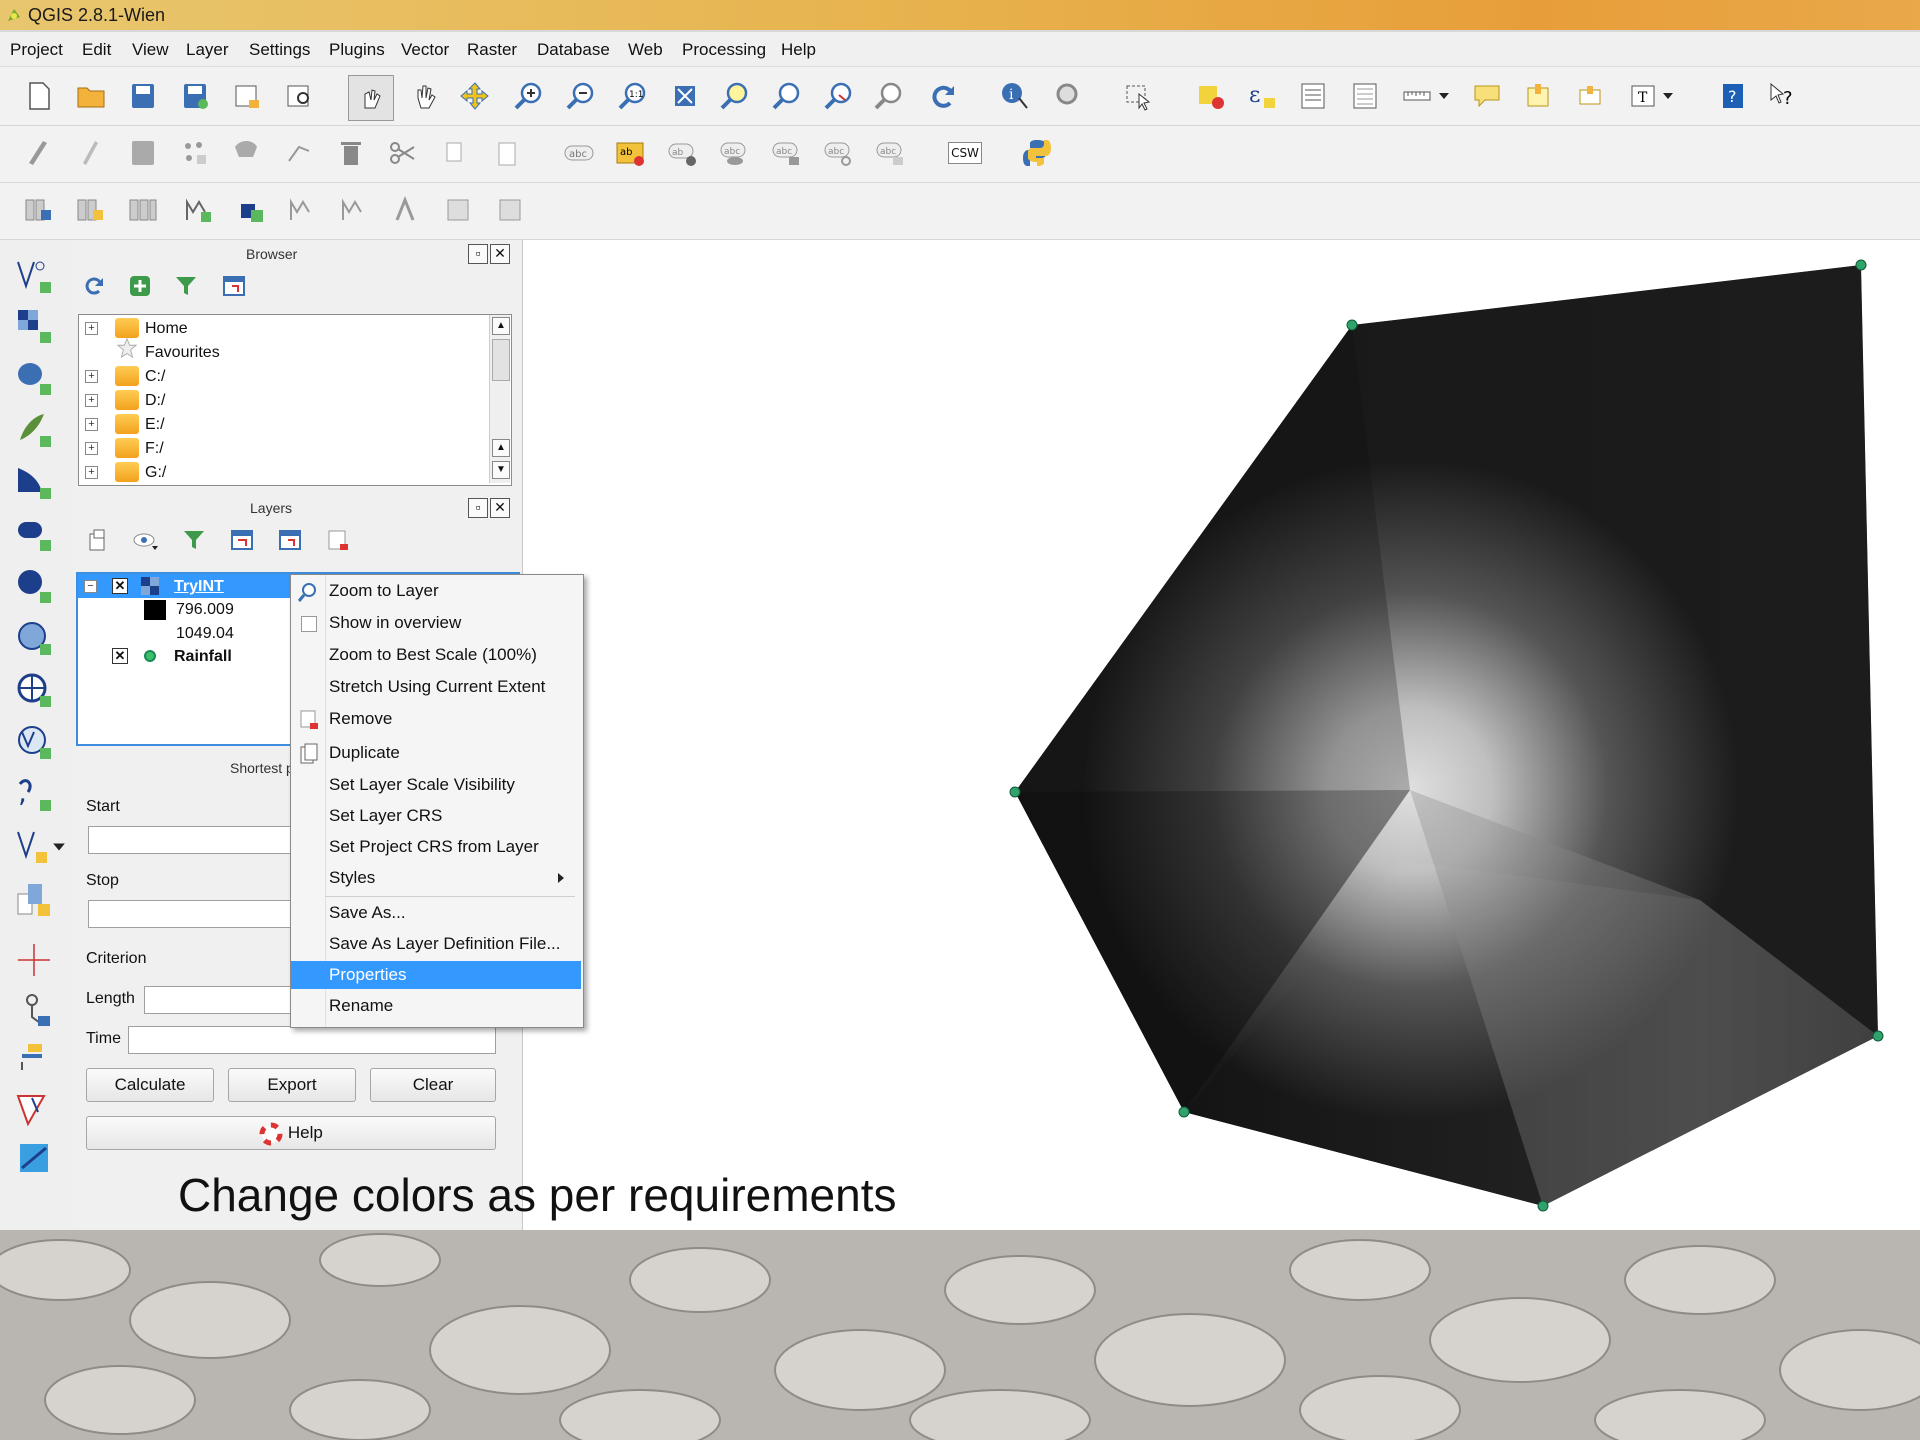 This screenshot has width=1920, height=1440. Describe the element at coordinates (247, 153) in the screenshot. I see `move-feature-icon` at that location.